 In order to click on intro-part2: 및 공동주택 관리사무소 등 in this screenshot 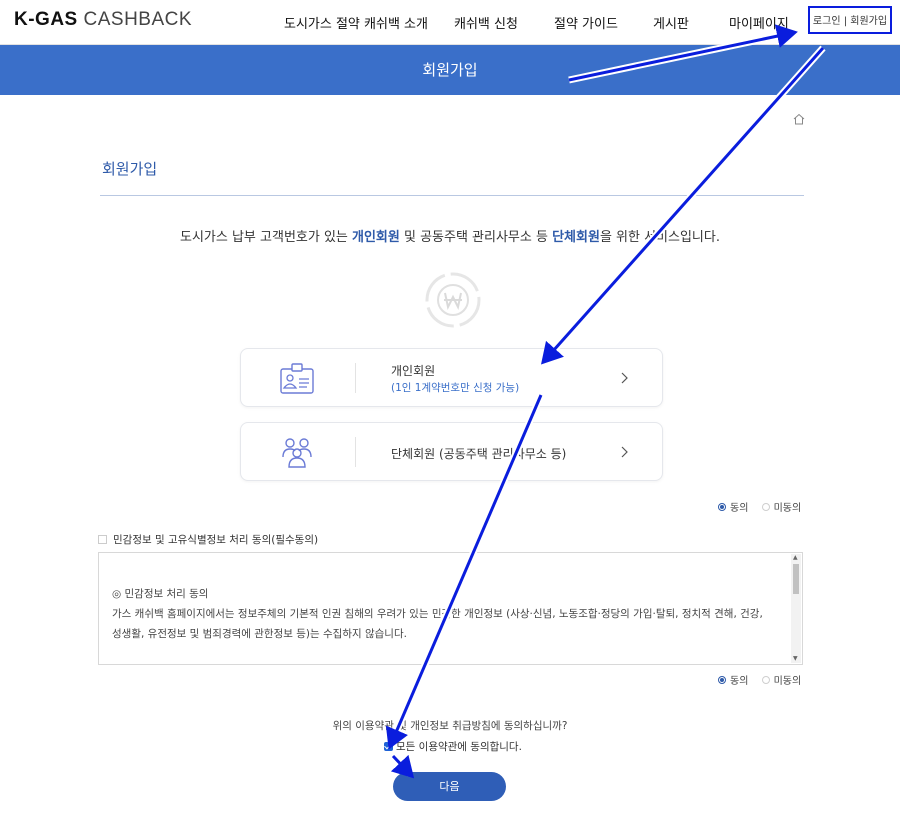, I will do `click(476, 237)`.